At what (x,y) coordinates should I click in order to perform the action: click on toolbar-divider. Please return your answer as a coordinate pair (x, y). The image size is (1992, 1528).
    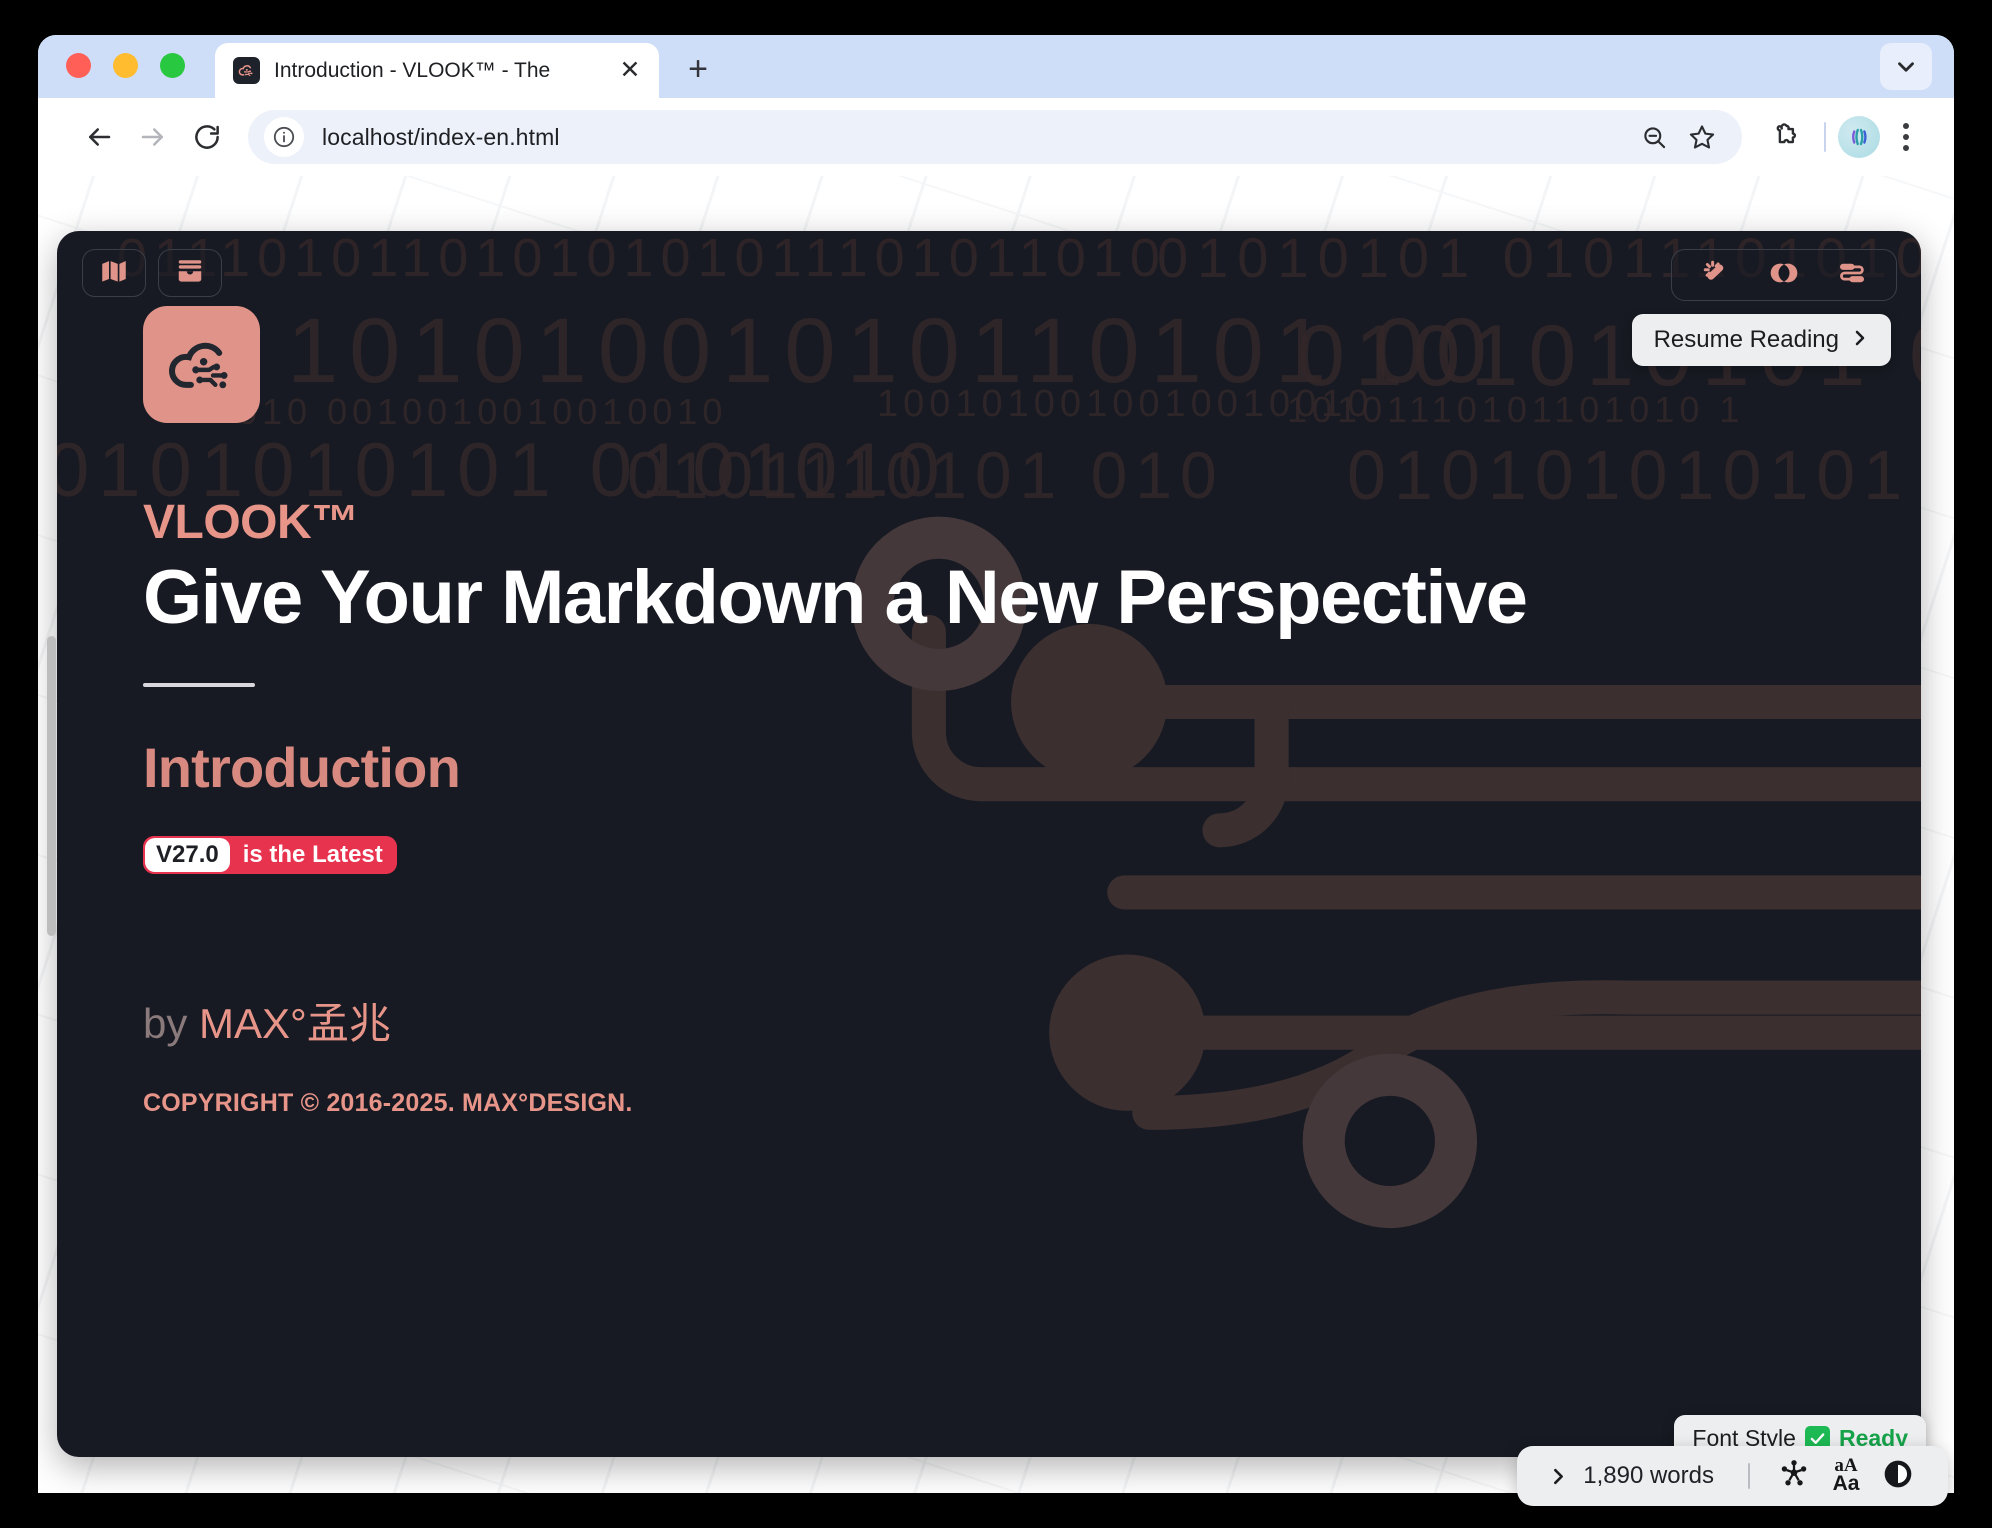
    Looking at the image, I should click on (1825, 137).